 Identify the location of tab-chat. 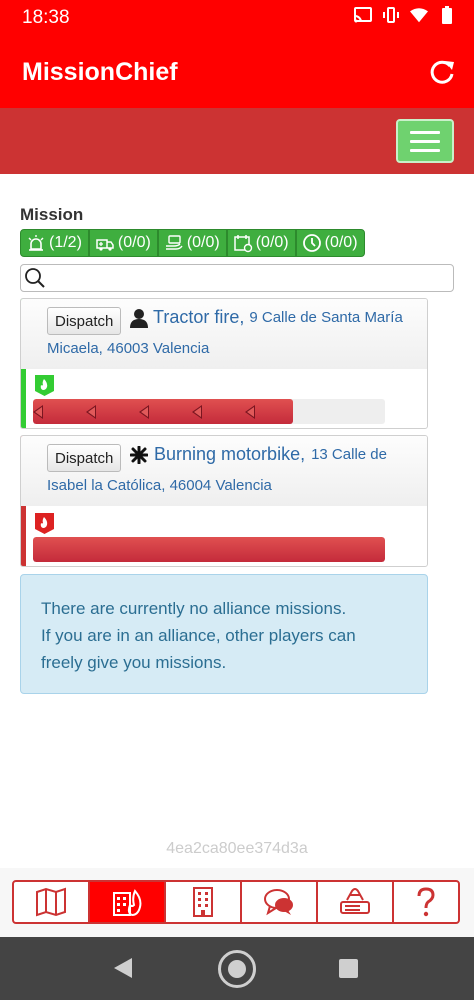
(279, 902).